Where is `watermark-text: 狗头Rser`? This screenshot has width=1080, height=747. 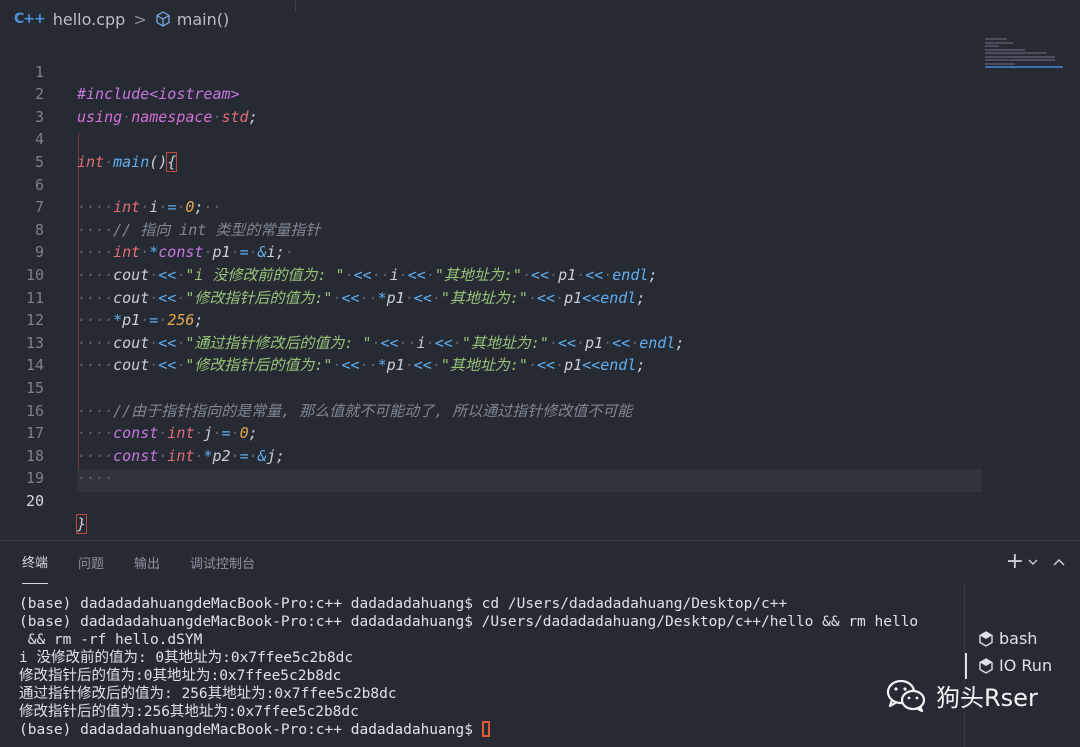 watermark-text: 狗头Rser is located at coordinates (987, 698).